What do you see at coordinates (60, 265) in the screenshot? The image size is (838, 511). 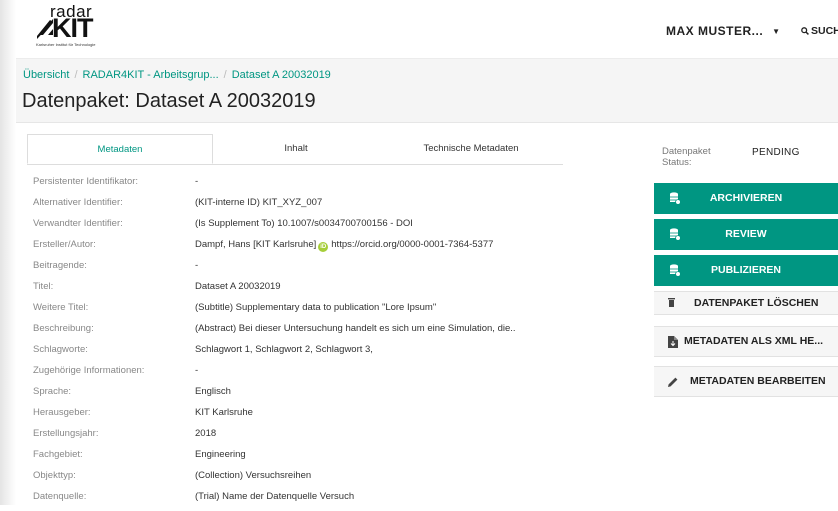 I see `metadata-label: Beitragende:` at bounding box center [60, 265].